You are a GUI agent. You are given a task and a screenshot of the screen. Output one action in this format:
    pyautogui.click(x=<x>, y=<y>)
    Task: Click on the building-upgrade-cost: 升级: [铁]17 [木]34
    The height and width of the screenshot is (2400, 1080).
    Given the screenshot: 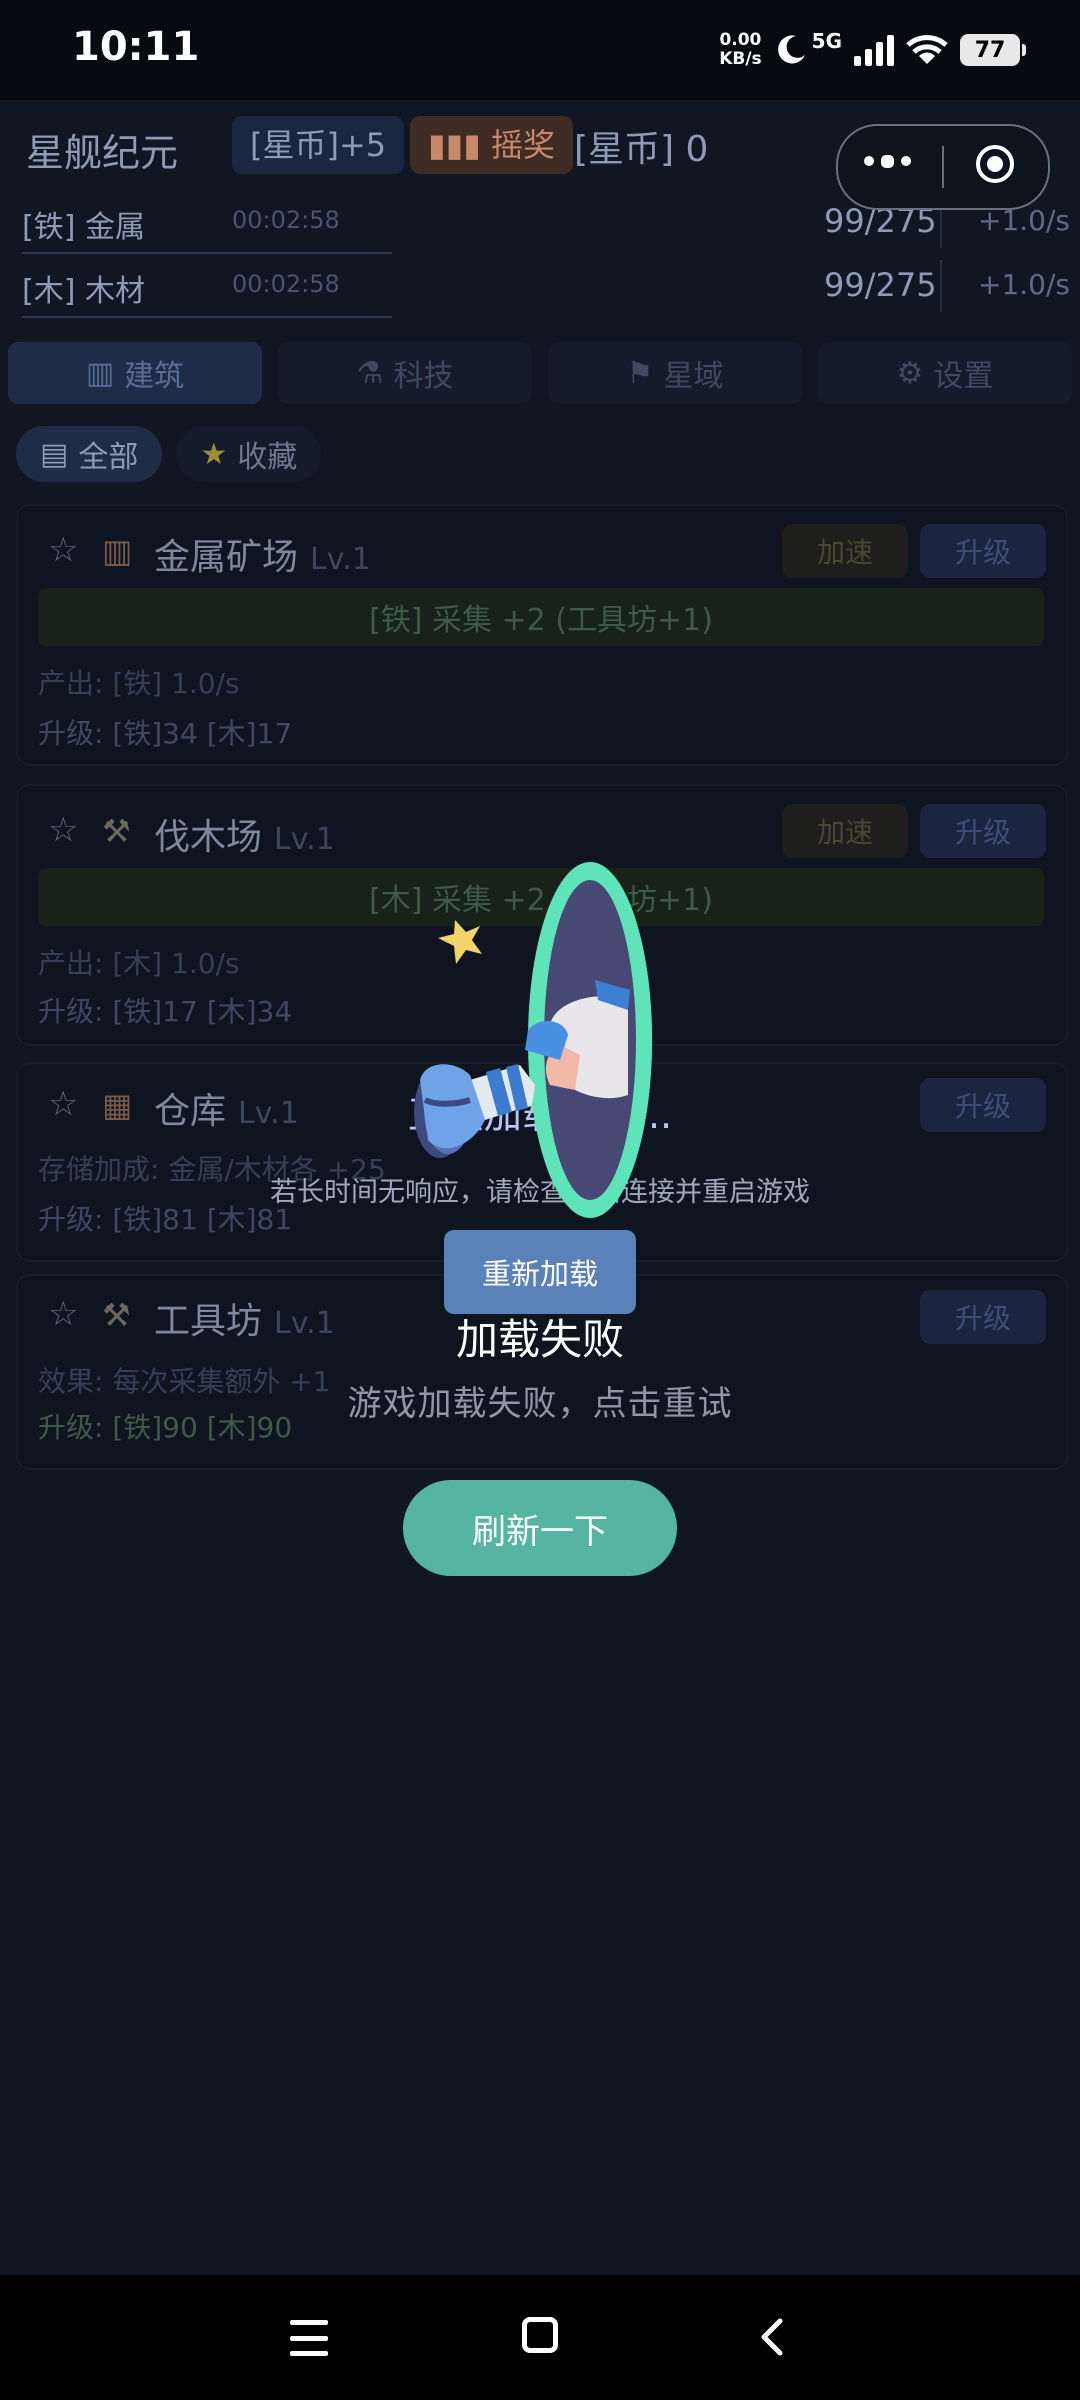 What is the action you would take?
    pyautogui.click(x=165, y=1011)
    